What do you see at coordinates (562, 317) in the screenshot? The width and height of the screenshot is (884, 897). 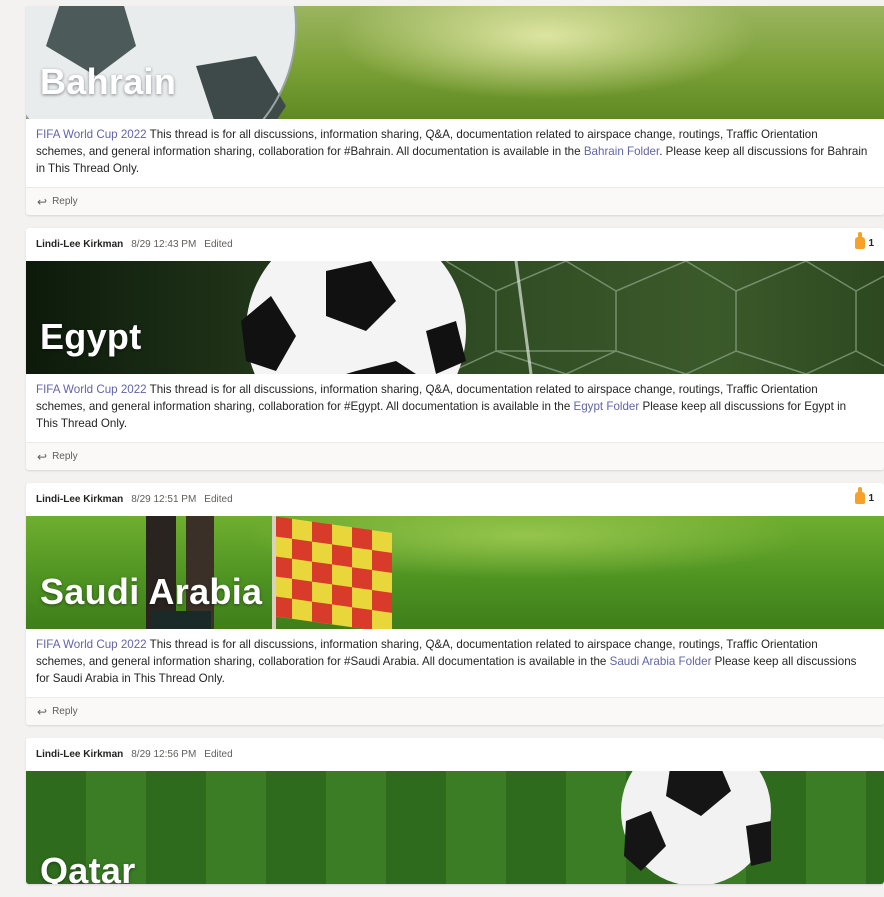 I see `soccer-goal-image` at bounding box center [562, 317].